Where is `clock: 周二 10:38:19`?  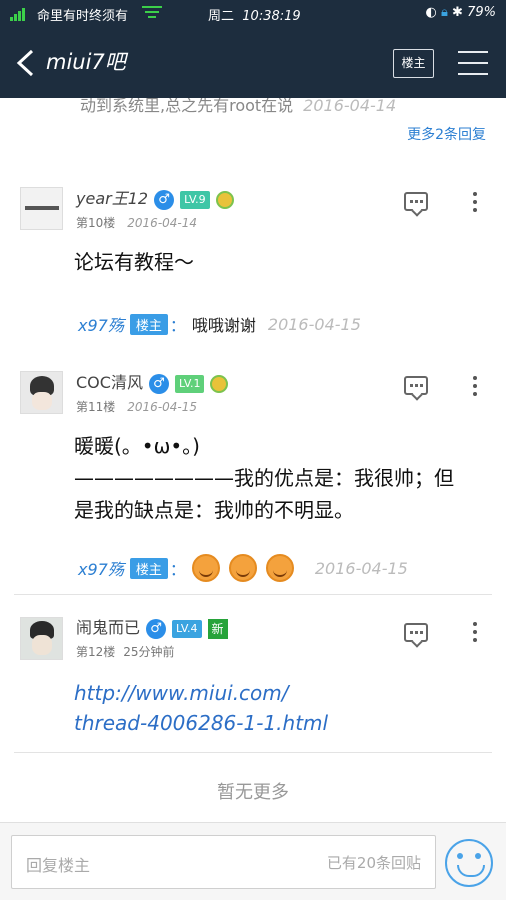 clock: 周二 10:38:19 is located at coordinates (254, 16).